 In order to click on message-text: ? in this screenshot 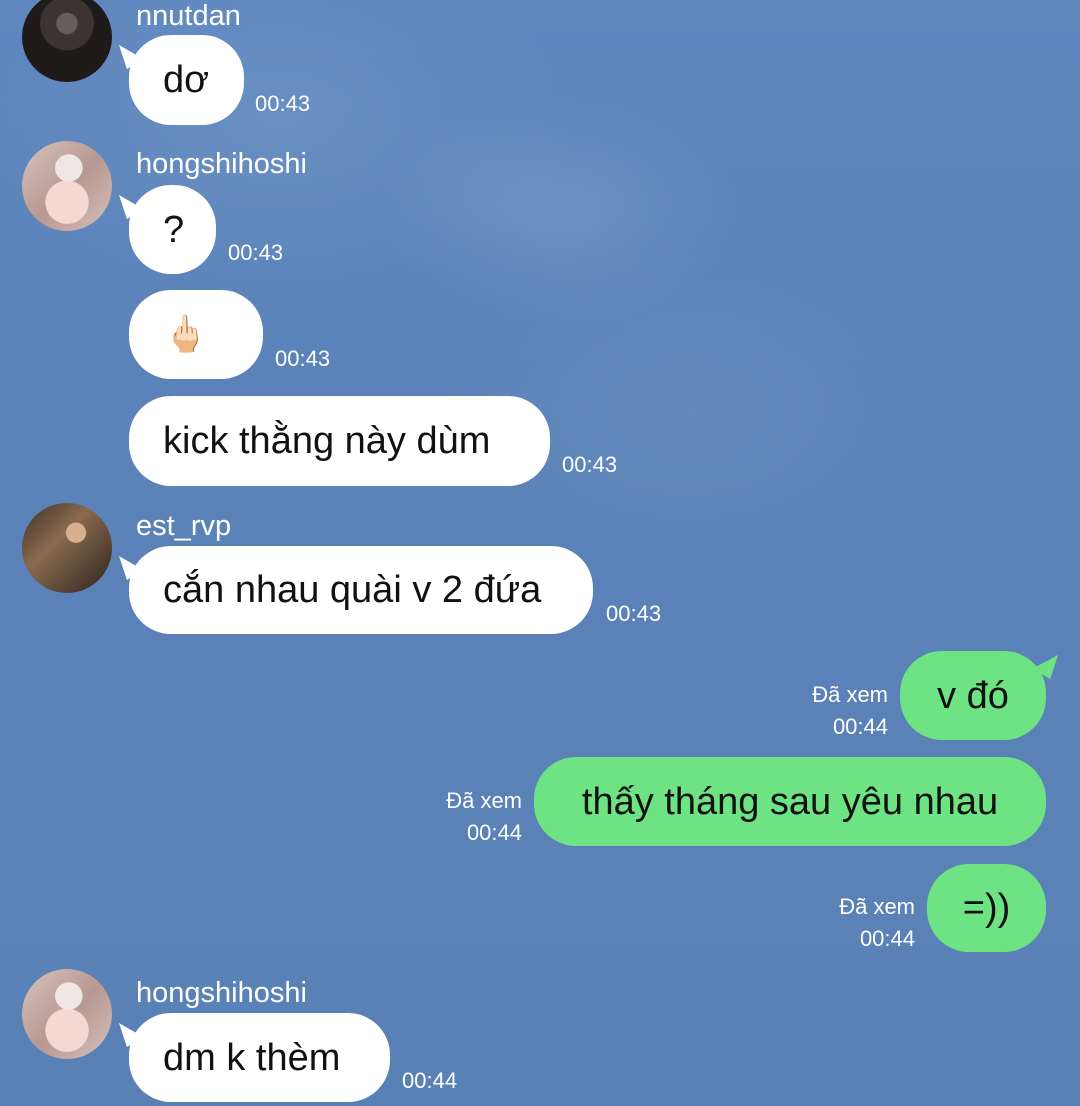, I will do `click(174, 229)`.